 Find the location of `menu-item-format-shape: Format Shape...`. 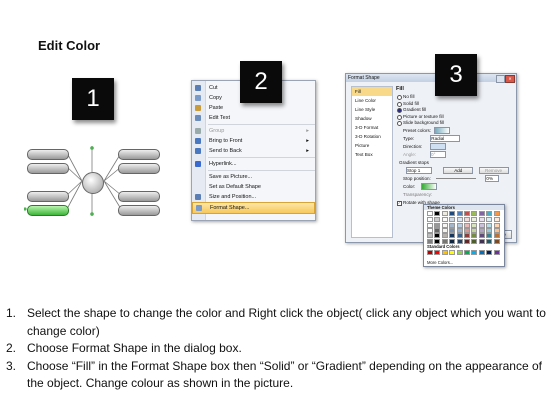

menu-item-format-shape: Format Shape... is located at coordinates (253, 208).